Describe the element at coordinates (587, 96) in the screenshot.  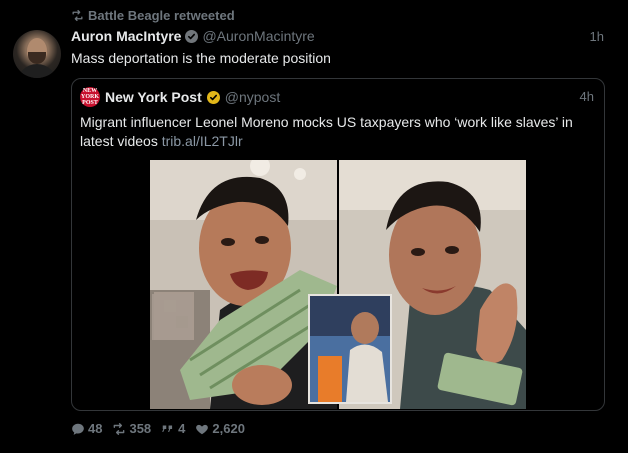
I see `quoted-tweet-time: 4h` at that location.